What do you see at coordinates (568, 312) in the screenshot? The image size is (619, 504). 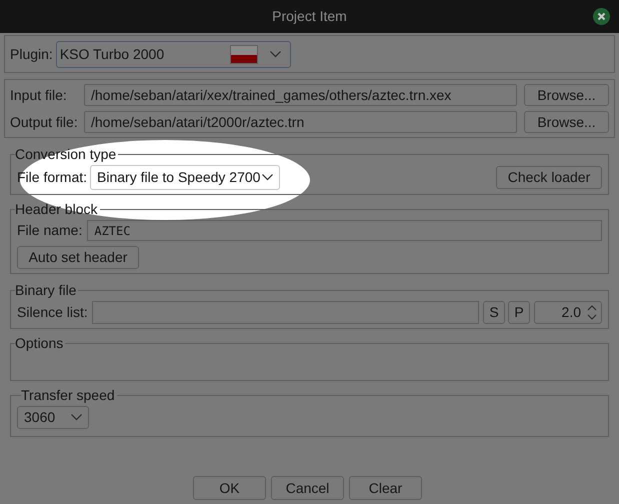 I see `spin-box: 2.0` at bounding box center [568, 312].